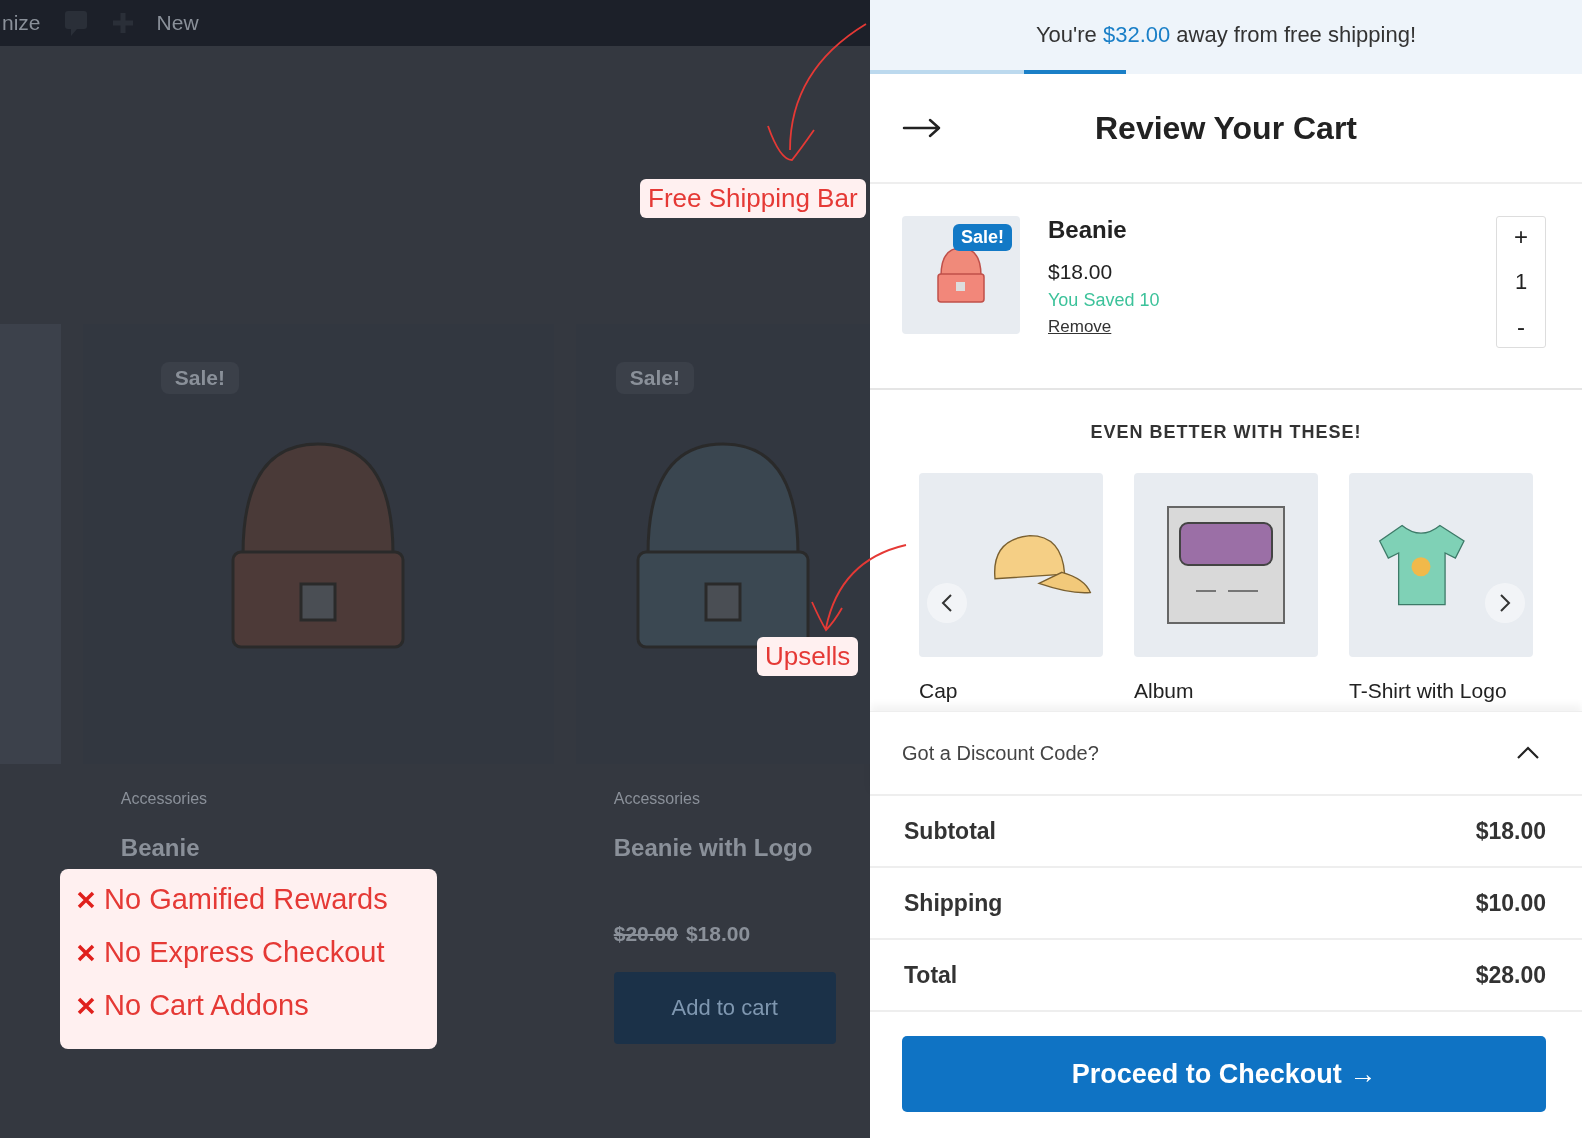  What do you see at coordinates (1510, 975) in the screenshot?
I see `total-value: $28.00` at bounding box center [1510, 975].